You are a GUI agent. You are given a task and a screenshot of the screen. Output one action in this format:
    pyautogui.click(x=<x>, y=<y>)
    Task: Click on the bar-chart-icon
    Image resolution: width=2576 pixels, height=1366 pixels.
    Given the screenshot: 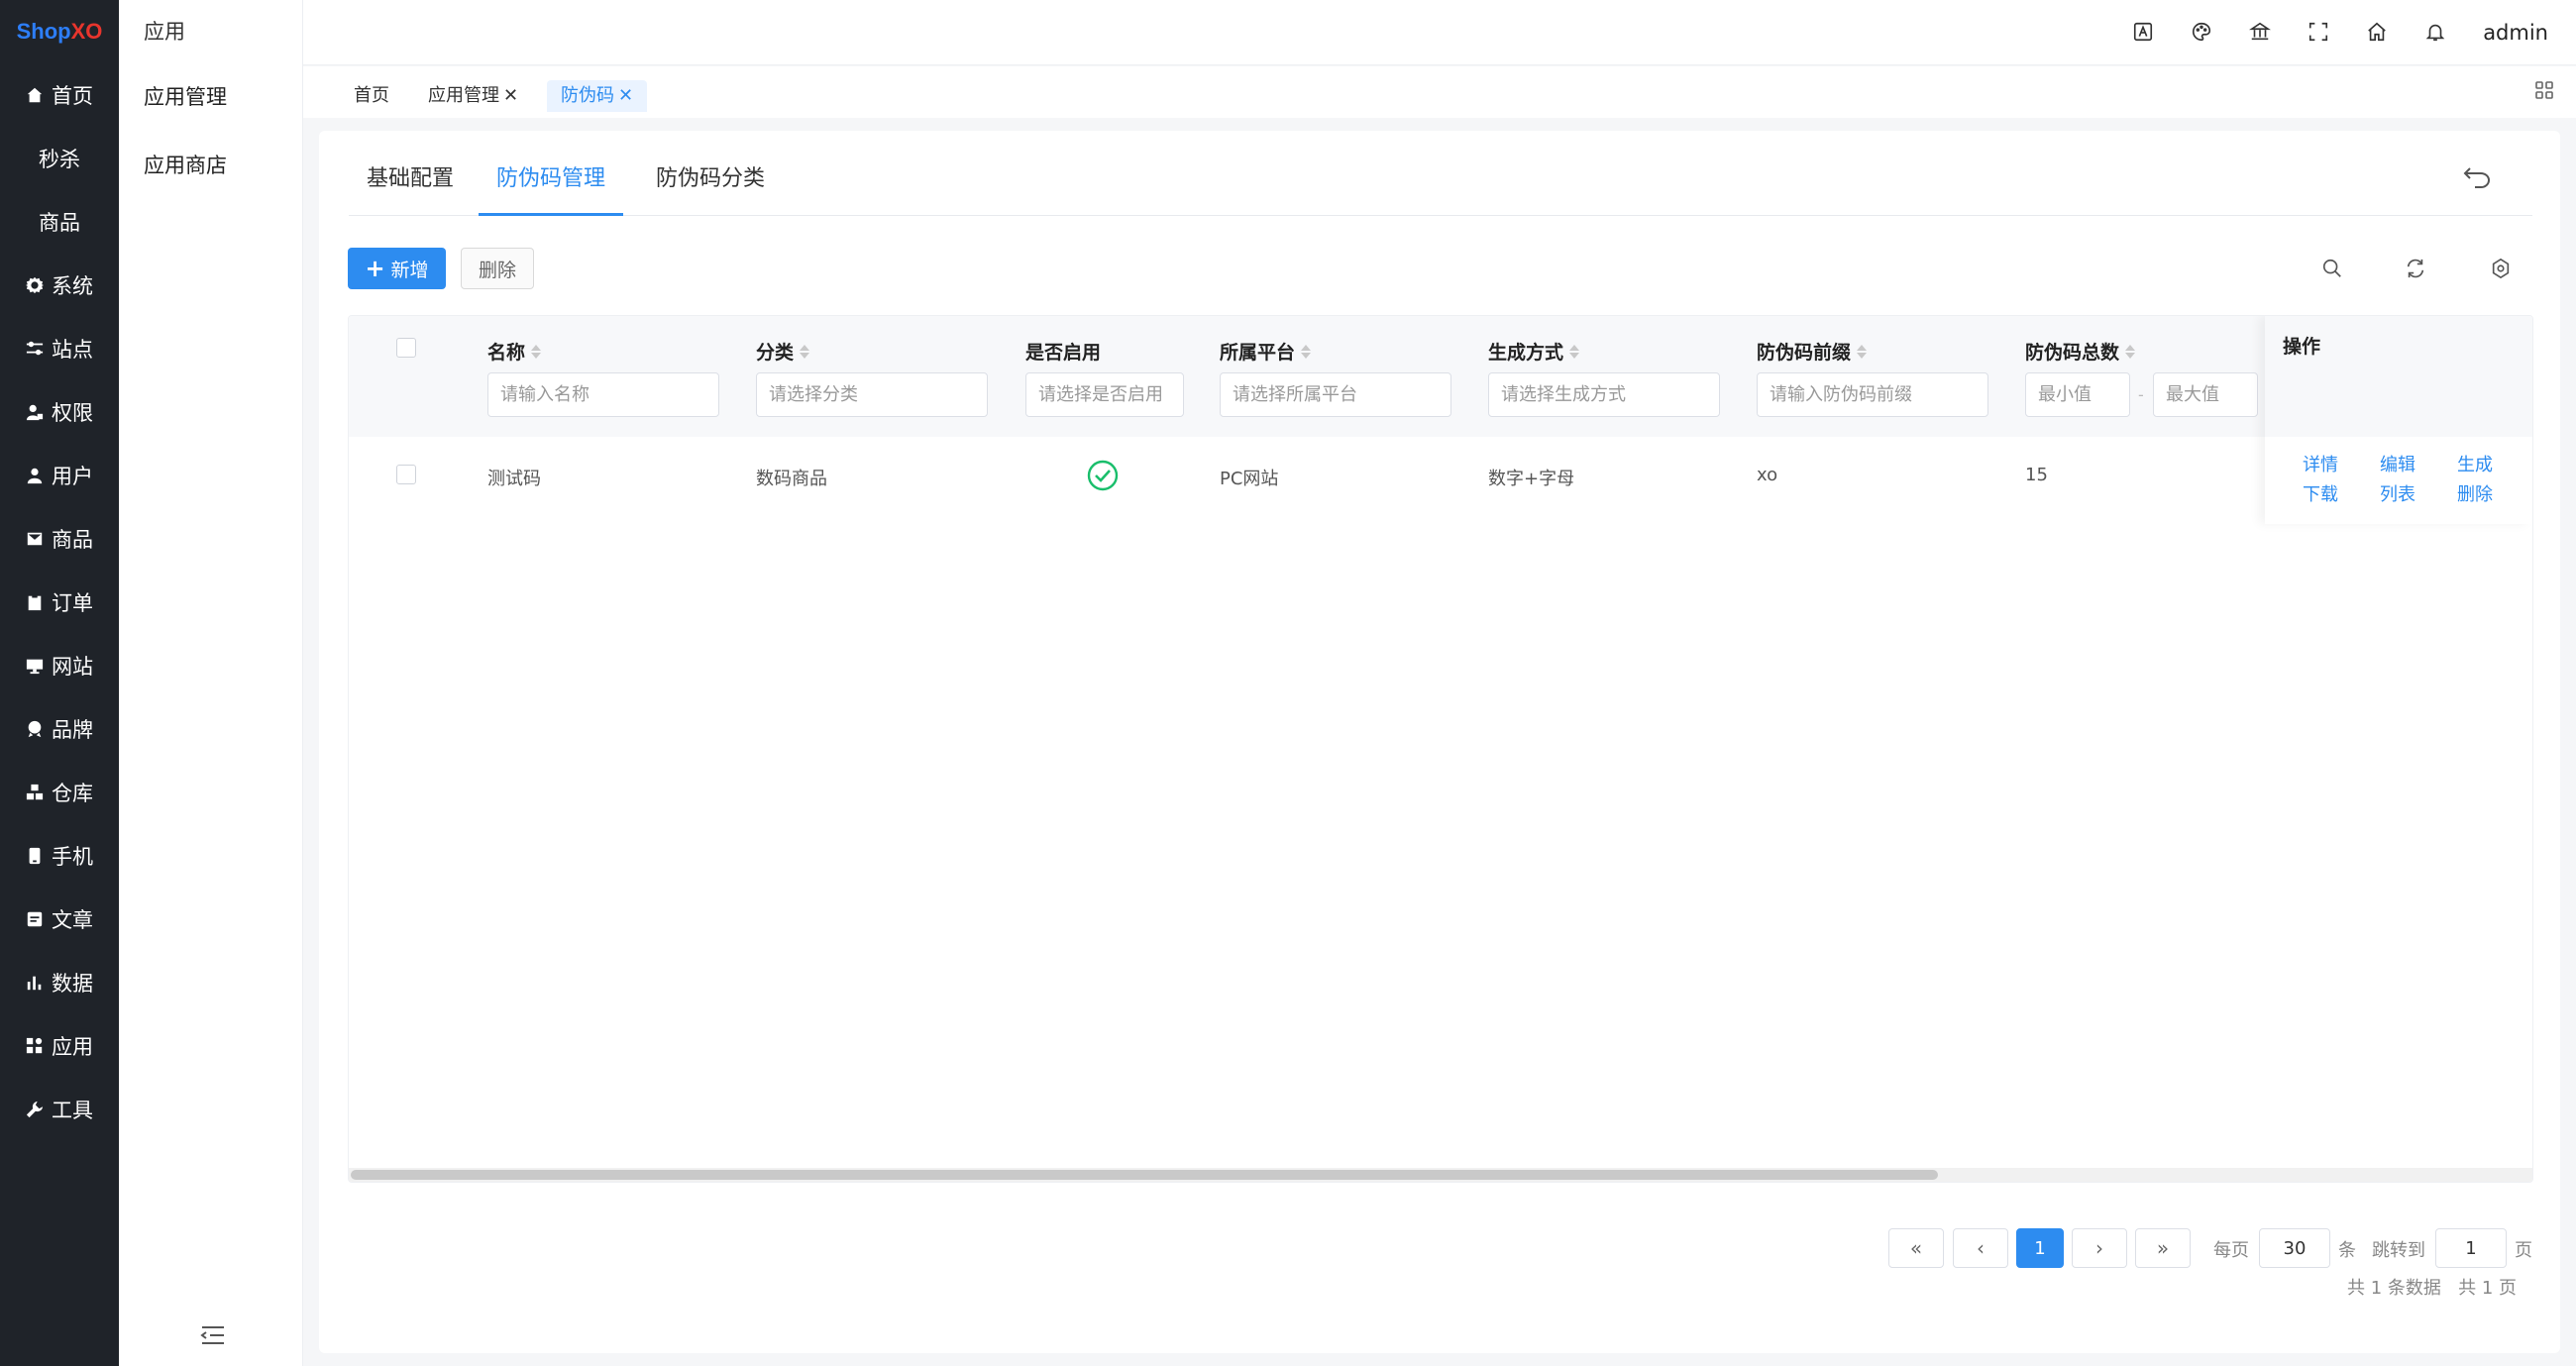 What is the action you would take?
    pyautogui.click(x=35, y=983)
    